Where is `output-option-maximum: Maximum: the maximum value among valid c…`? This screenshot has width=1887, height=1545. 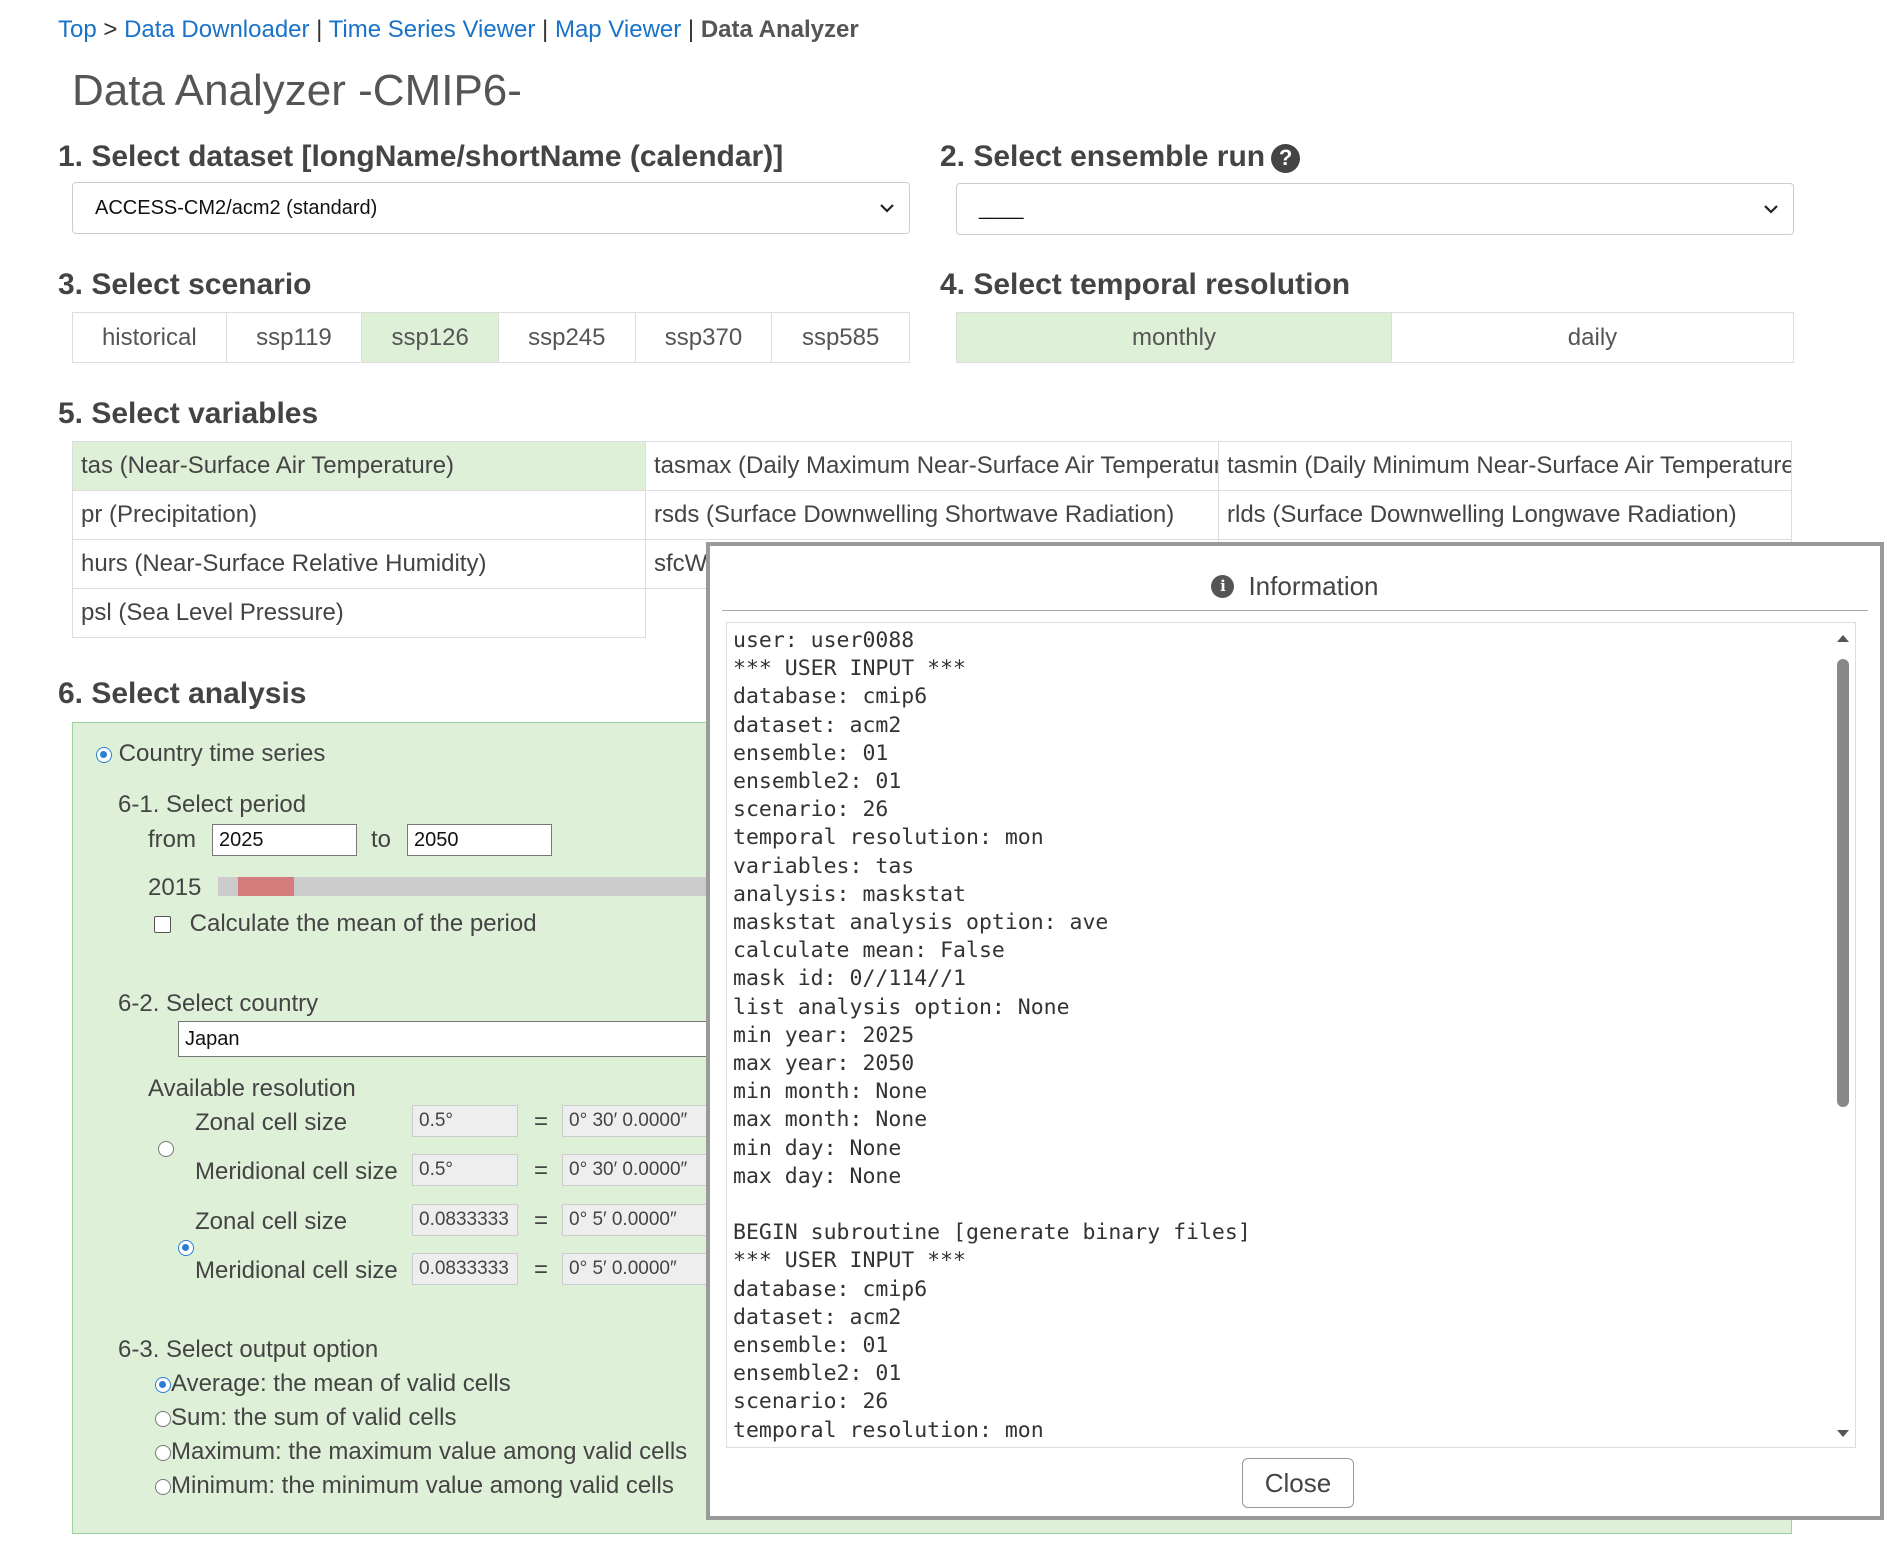 output-option-maximum: Maximum: the maximum value among valid c… is located at coordinates (421, 1452).